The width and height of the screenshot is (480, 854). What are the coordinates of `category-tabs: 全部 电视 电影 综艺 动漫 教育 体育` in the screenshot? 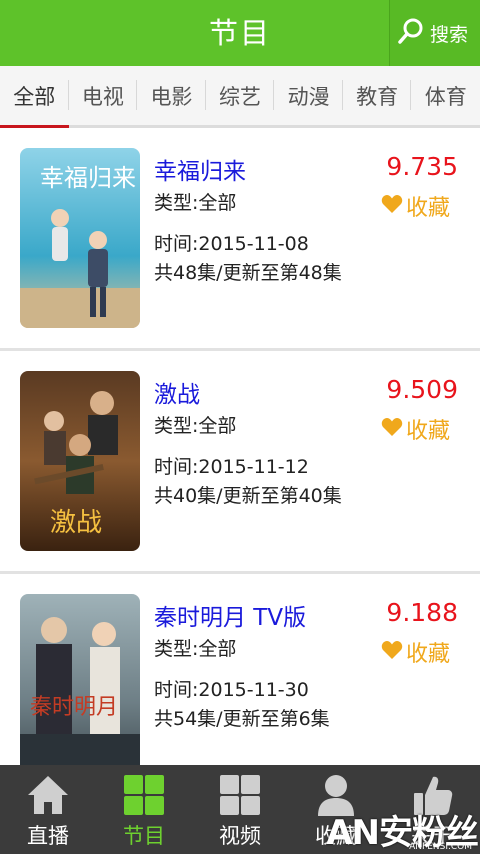 It's located at (240, 97).